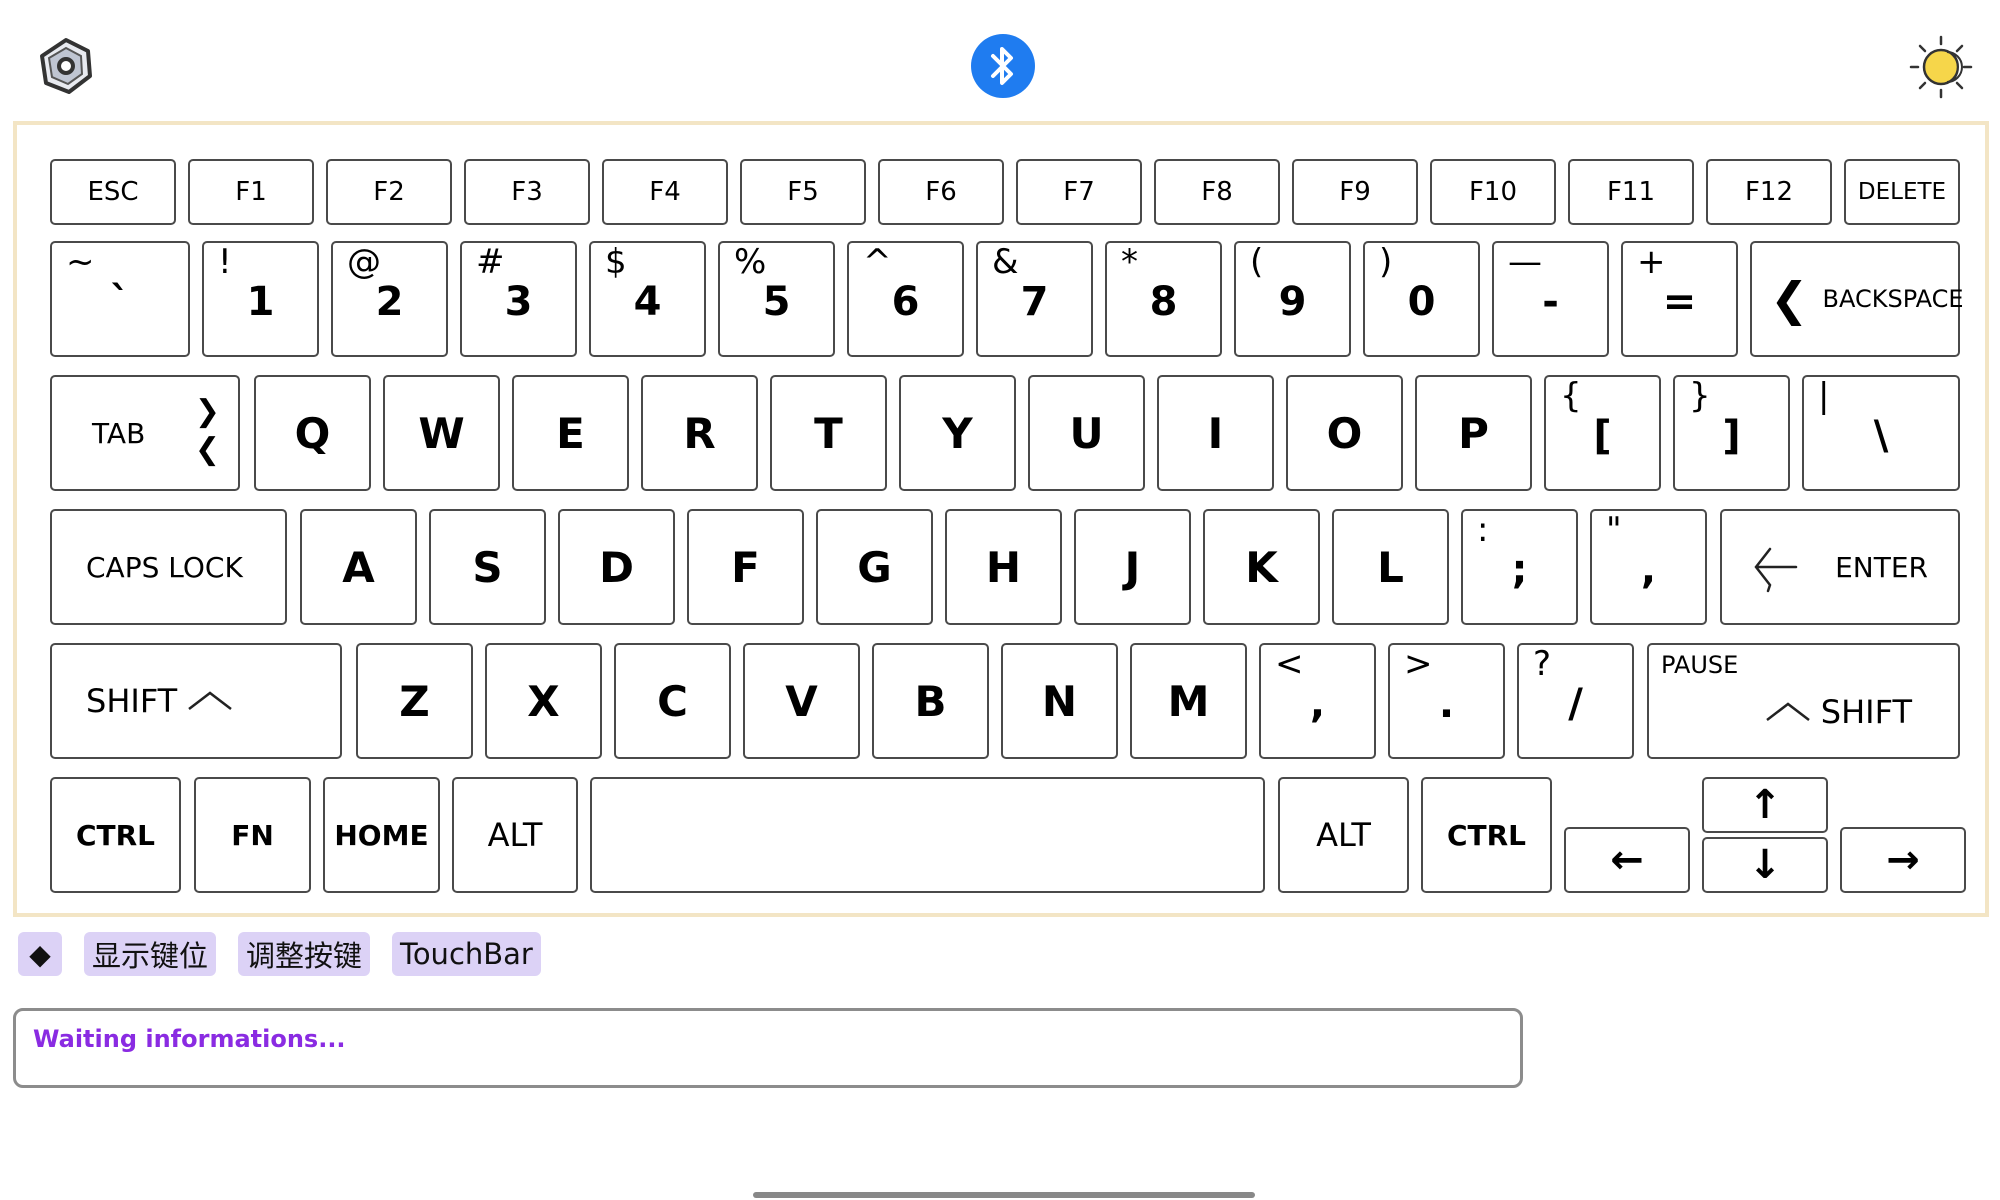  Describe the element at coordinates (113, 192) in the screenshot. I see `key-esc: ESC` at that location.